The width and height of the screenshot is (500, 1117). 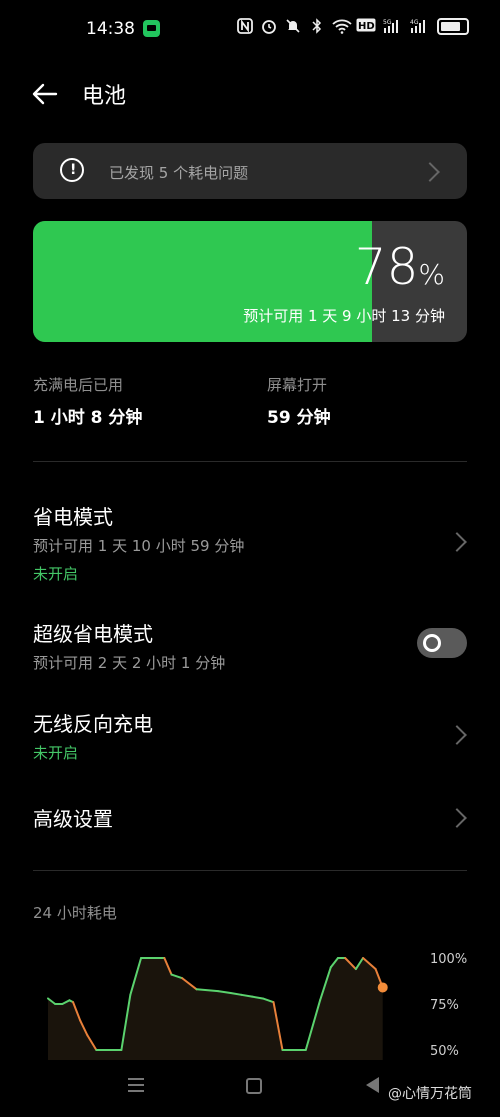 I want to click on hd-label: HD, so click(x=366, y=26).